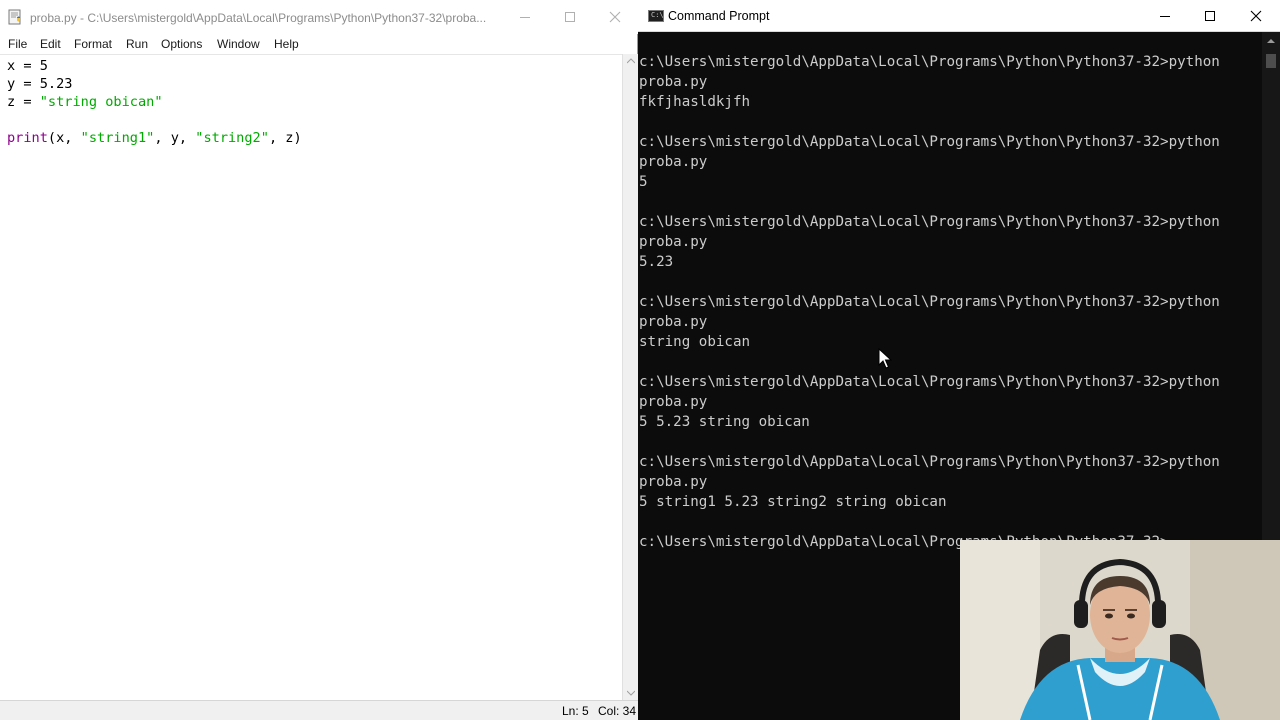 The height and width of the screenshot is (720, 1280). What do you see at coordinates (695, 342) in the screenshot?
I see `console-line: string obican` at bounding box center [695, 342].